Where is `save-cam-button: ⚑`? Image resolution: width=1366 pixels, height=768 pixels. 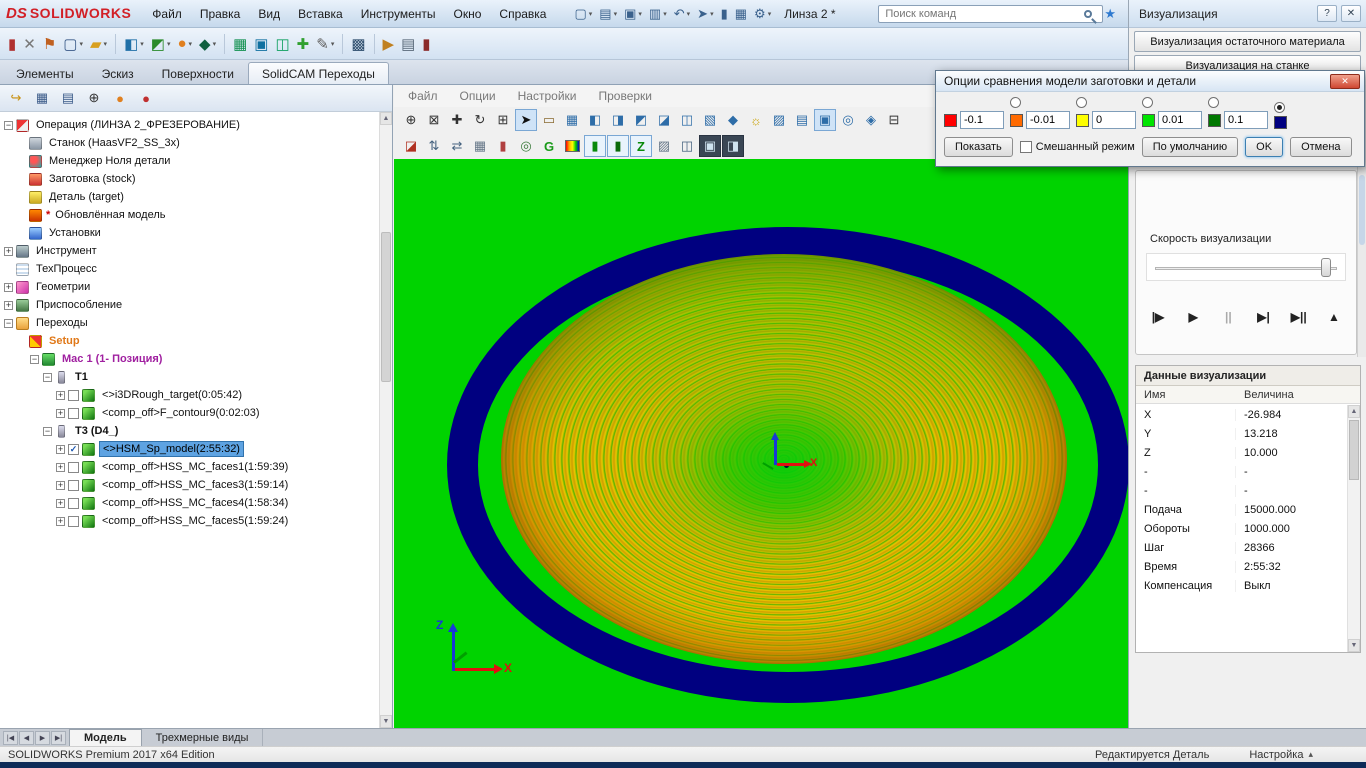 save-cam-button: ⚑ is located at coordinates (49, 44).